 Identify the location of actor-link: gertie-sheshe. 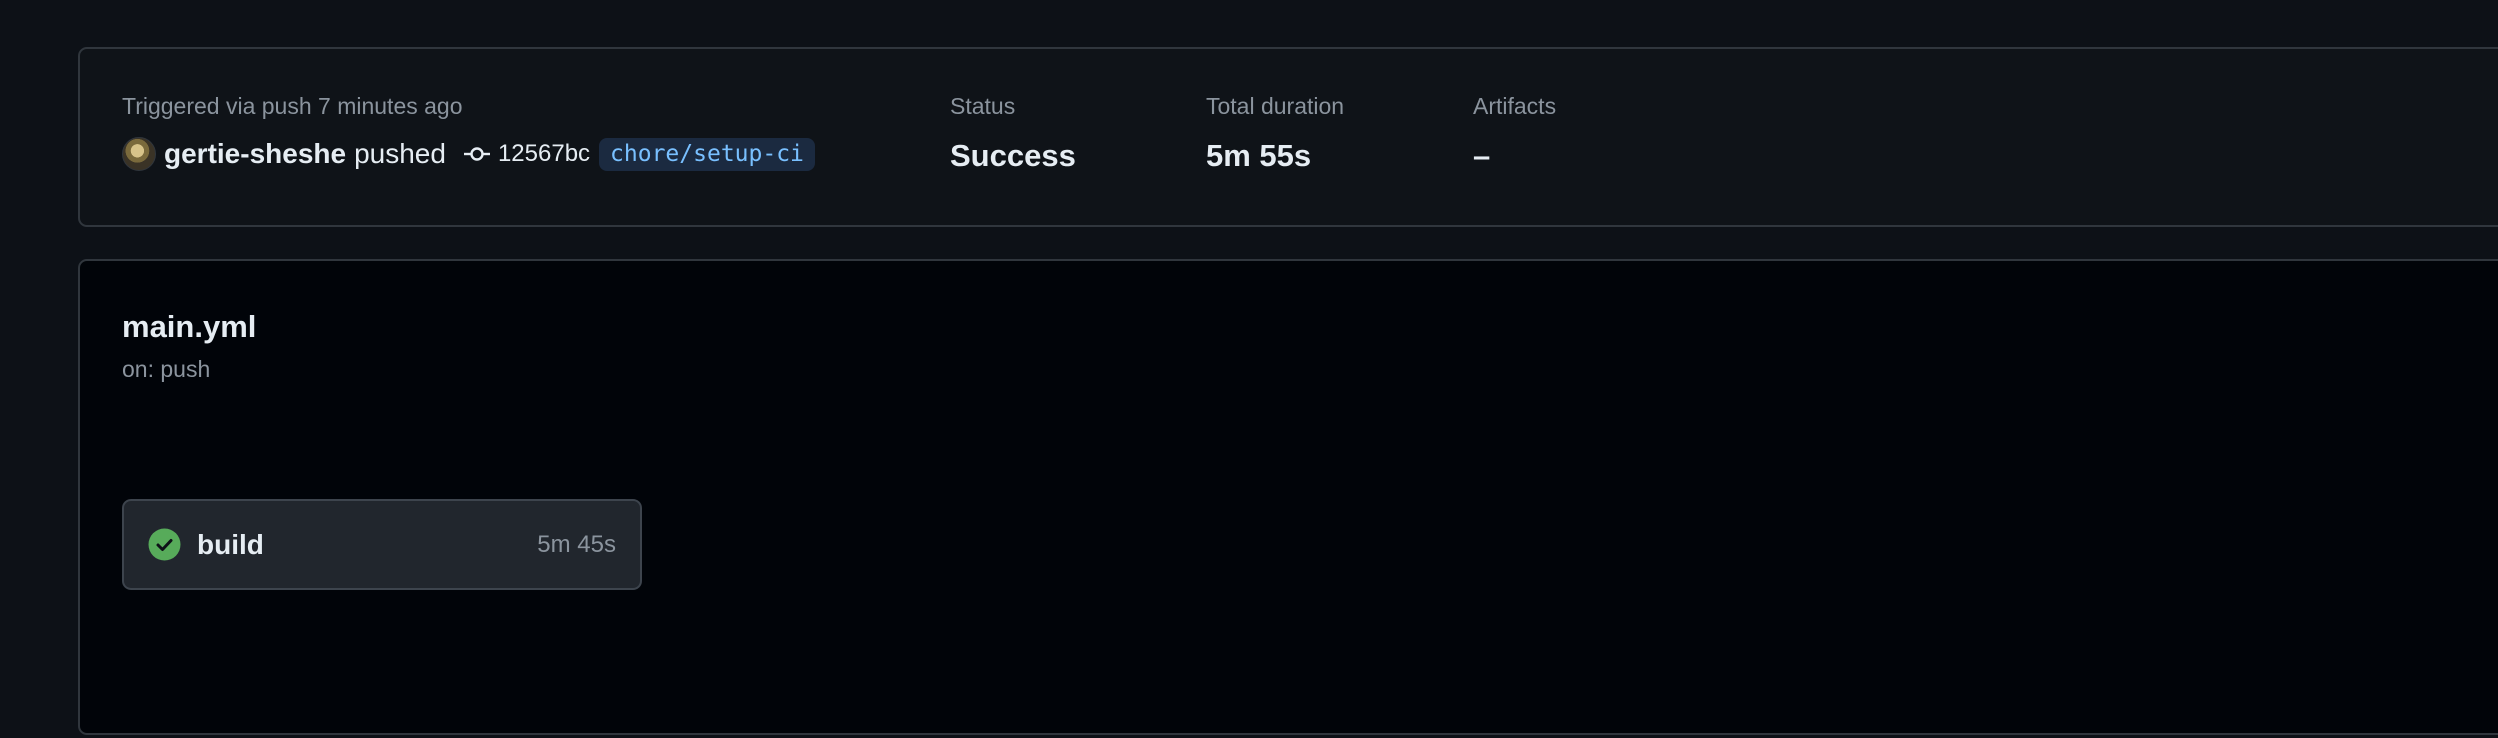
(255, 154).